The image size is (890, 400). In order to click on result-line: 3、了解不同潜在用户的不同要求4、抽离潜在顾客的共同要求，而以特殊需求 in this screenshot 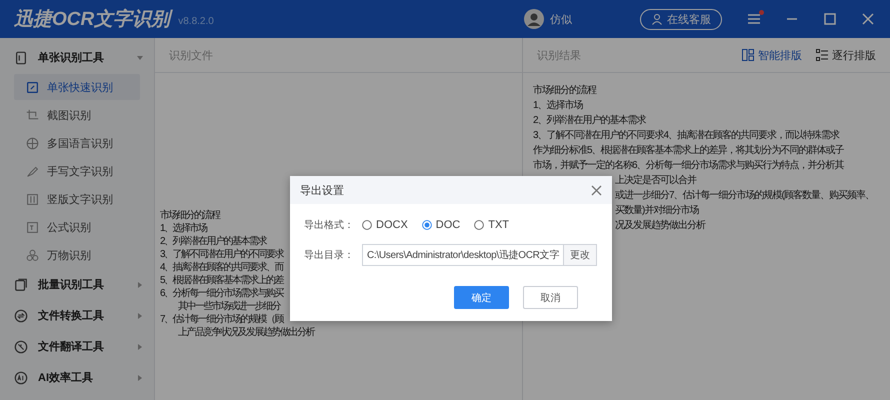, I will do `click(686, 135)`.